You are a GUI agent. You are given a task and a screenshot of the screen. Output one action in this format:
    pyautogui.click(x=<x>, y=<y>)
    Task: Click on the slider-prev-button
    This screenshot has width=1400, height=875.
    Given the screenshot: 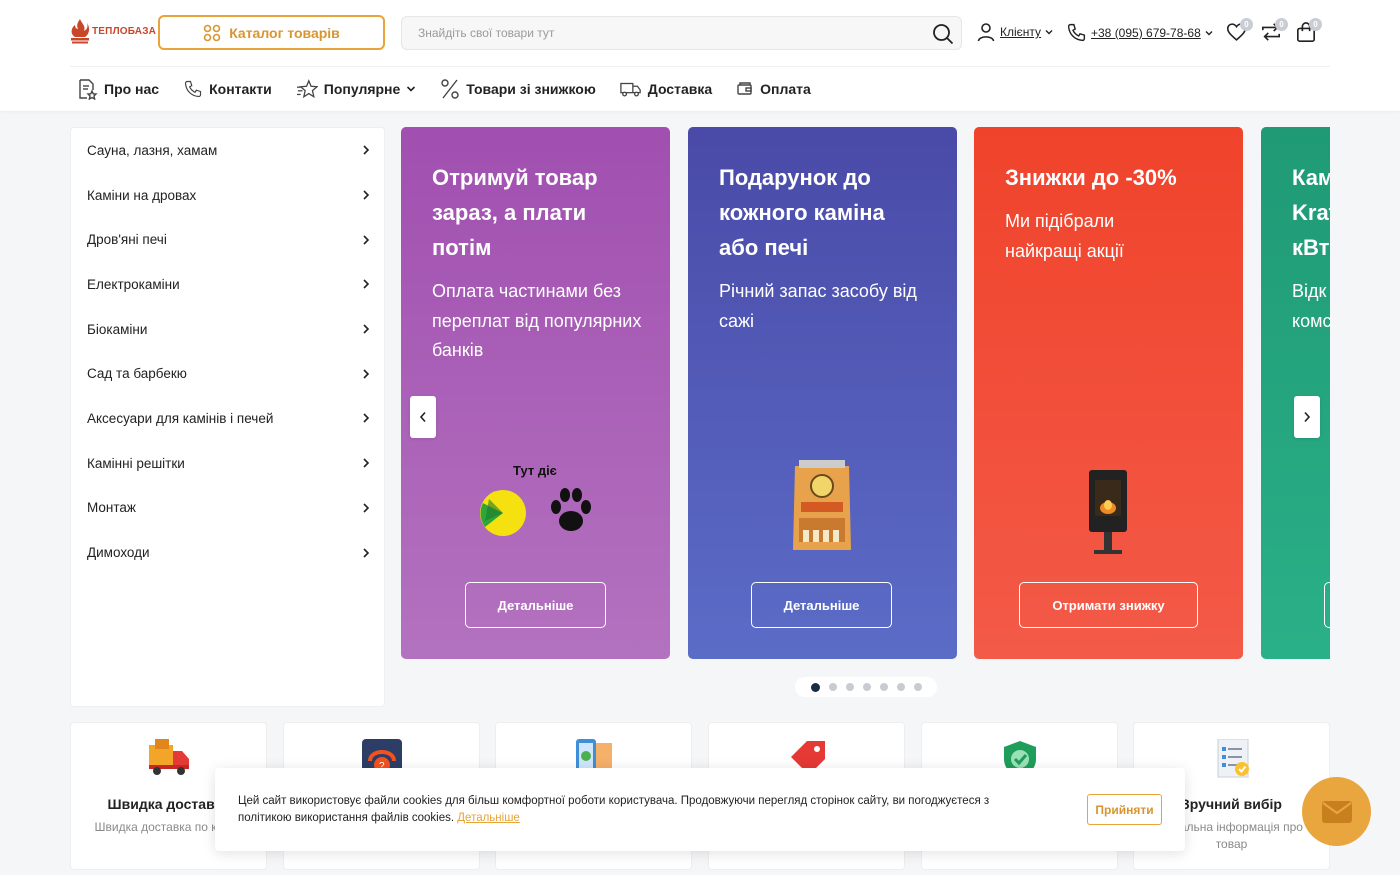 What is the action you would take?
    pyautogui.click(x=423, y=417)
    